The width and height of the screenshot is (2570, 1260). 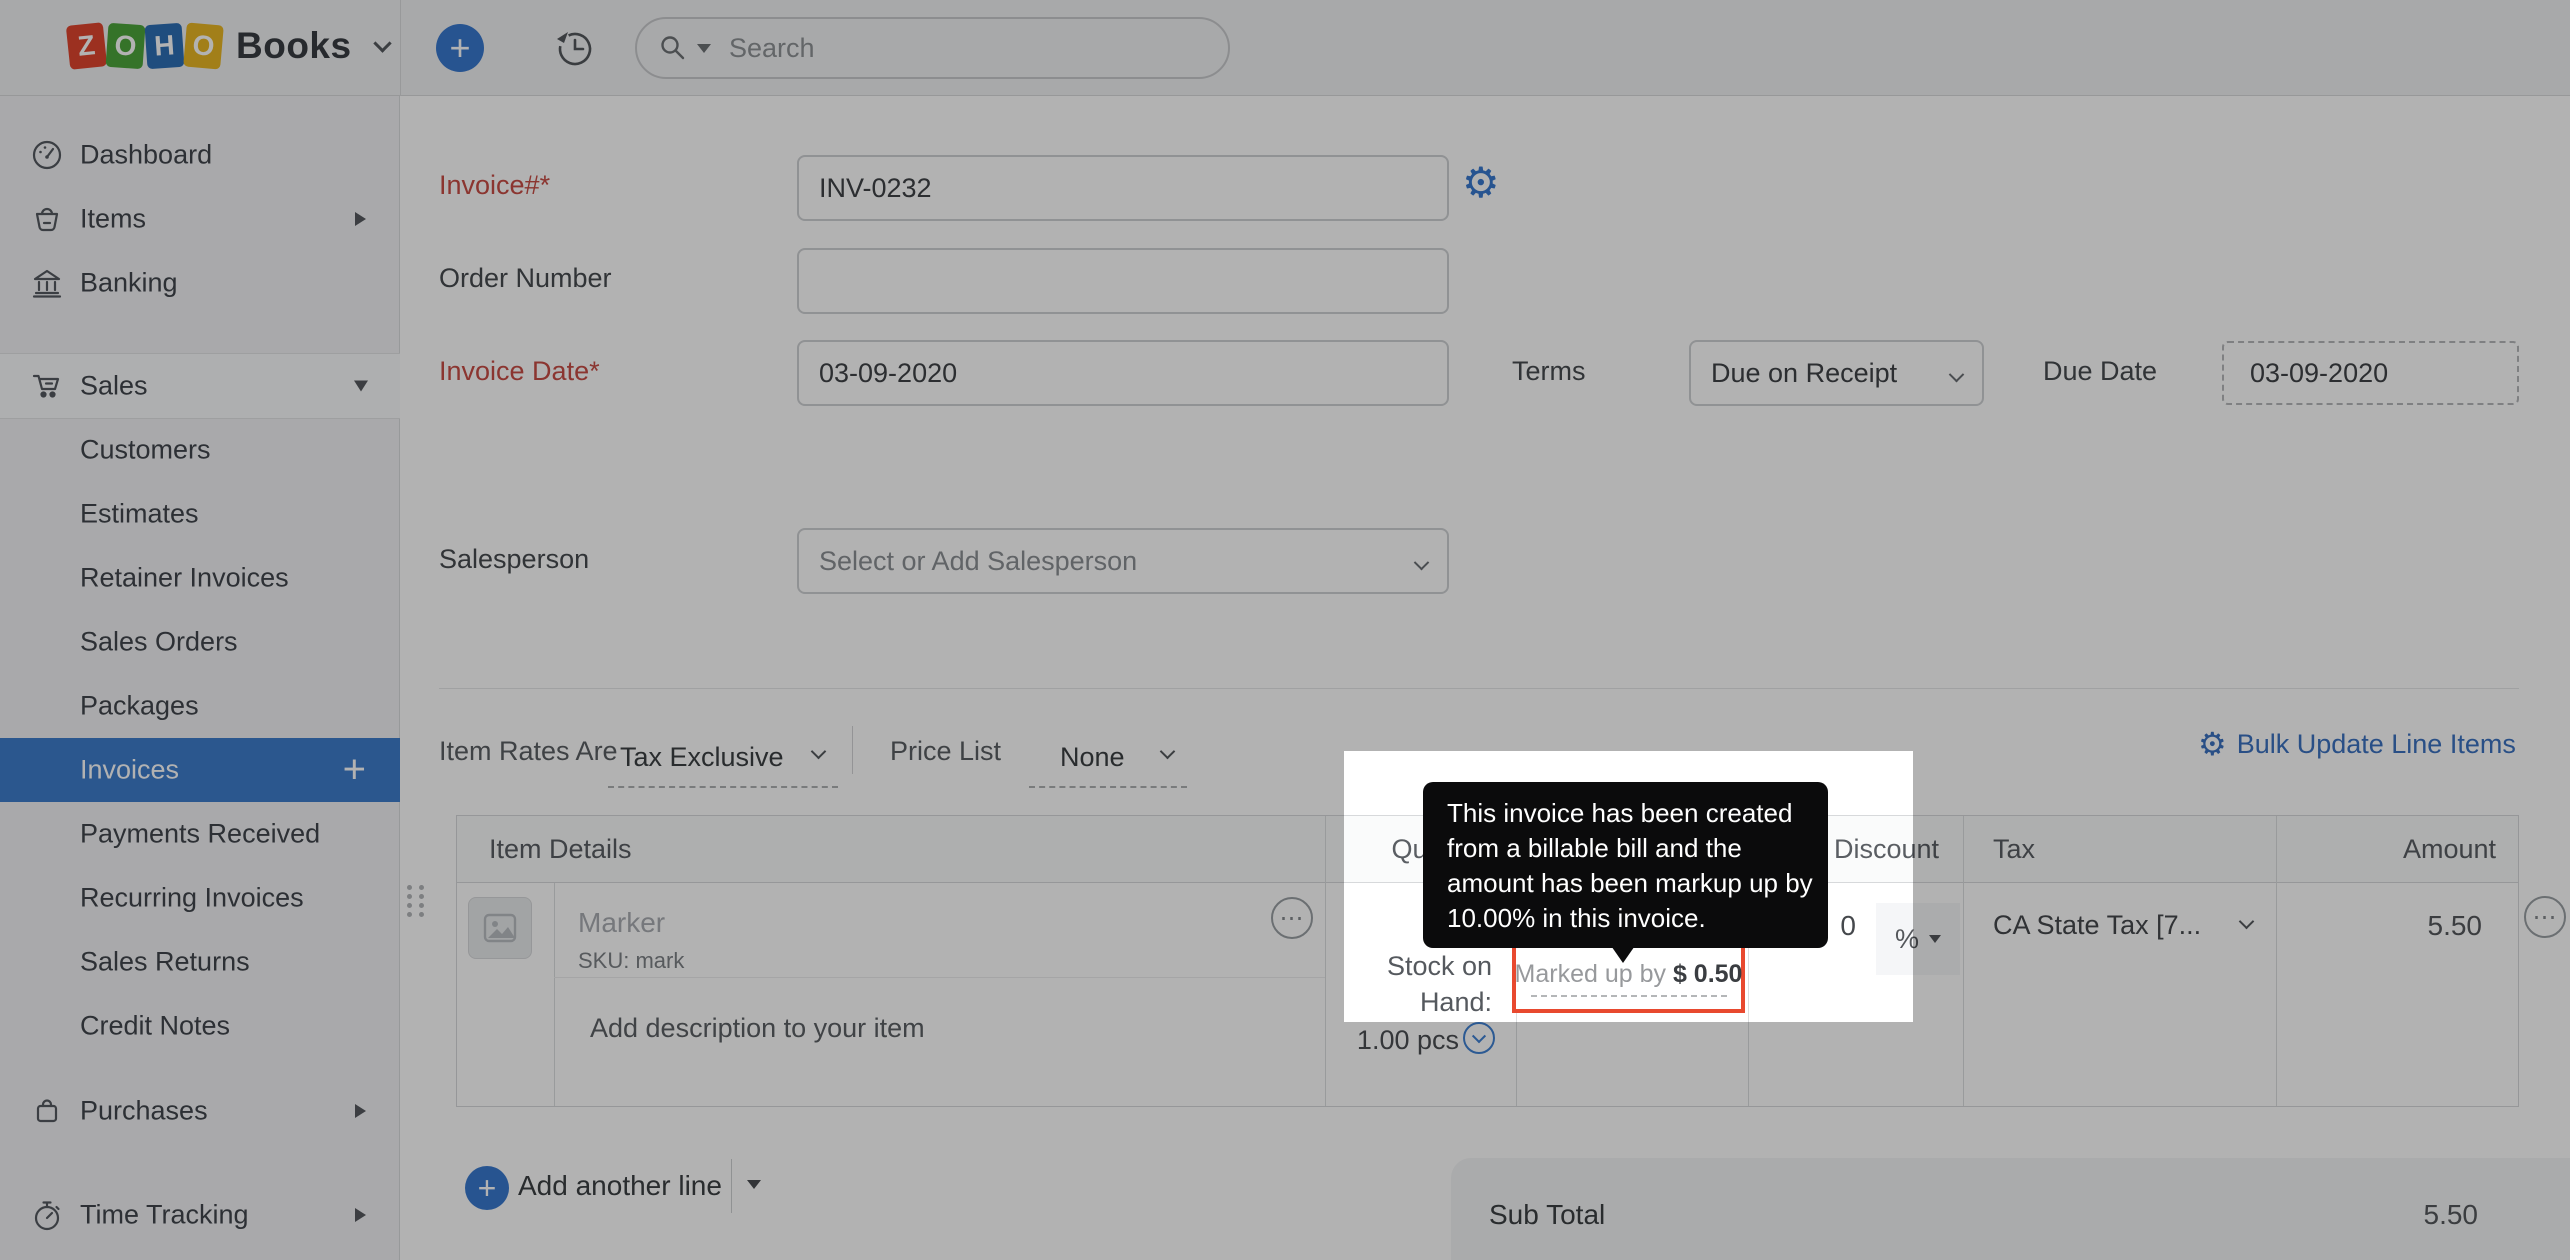 What do you see at coordinates (525, 278) in the screenshot?
I see `order-number-label: Order Number` at bounding box center [525, 278].